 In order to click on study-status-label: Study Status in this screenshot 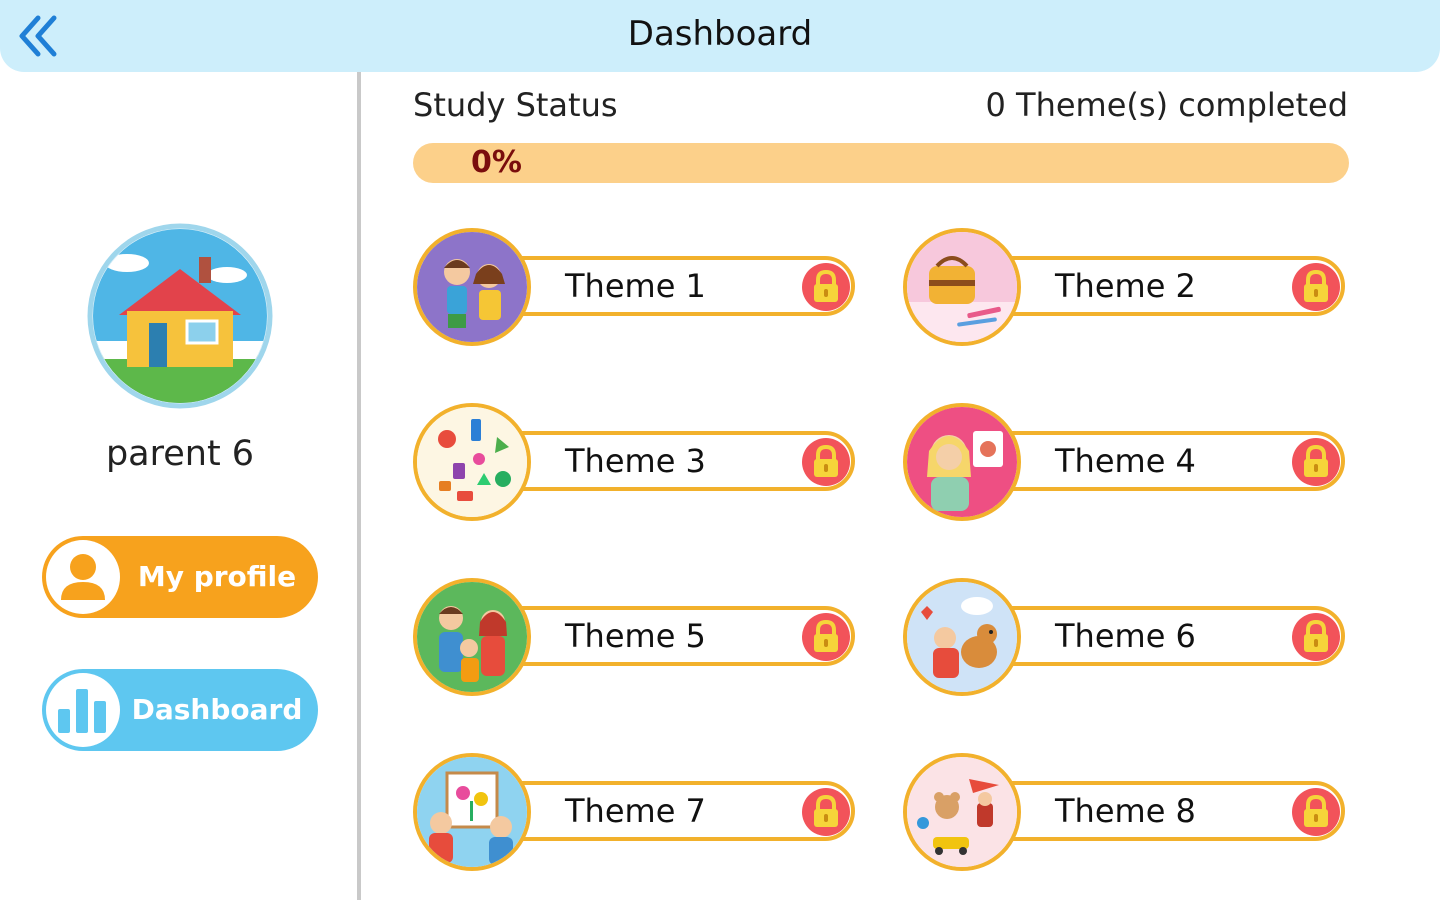, I will do `click(515, 105)`.